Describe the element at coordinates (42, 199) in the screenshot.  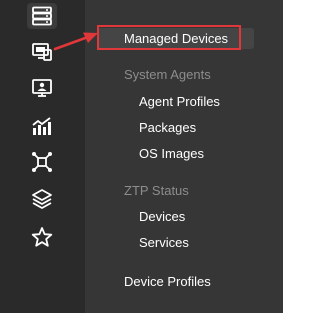
I see `layers-icon` at that location.